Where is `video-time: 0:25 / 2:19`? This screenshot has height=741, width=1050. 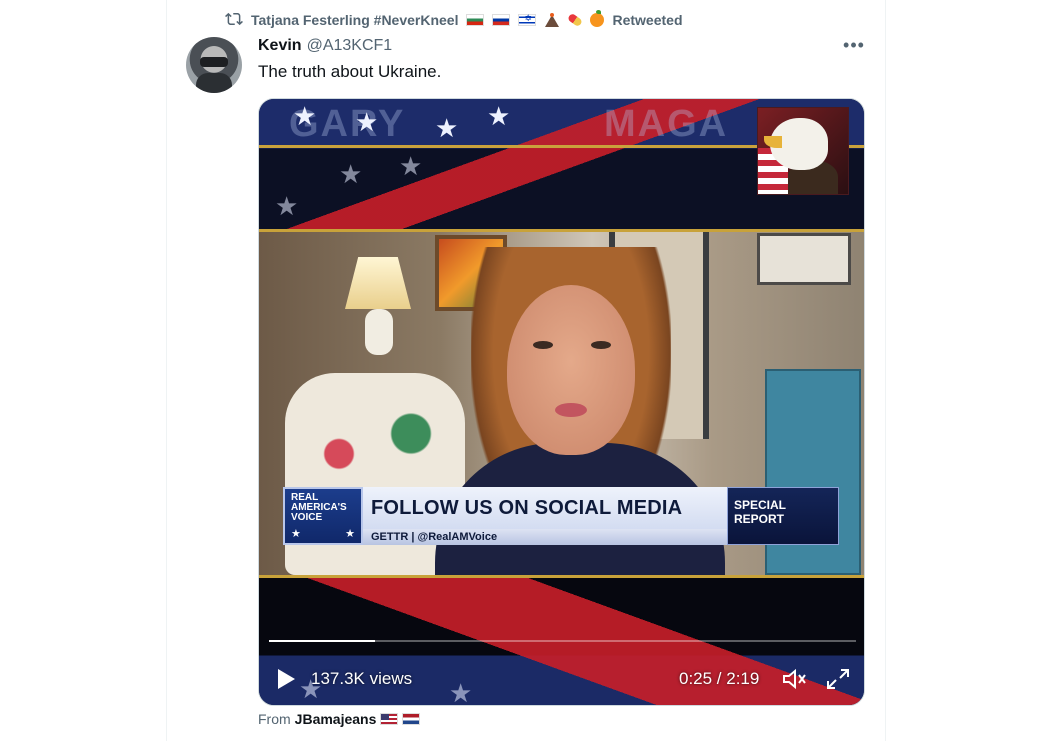 video-time: 0:25 / 2:19 is located at coordinates (719, 678).